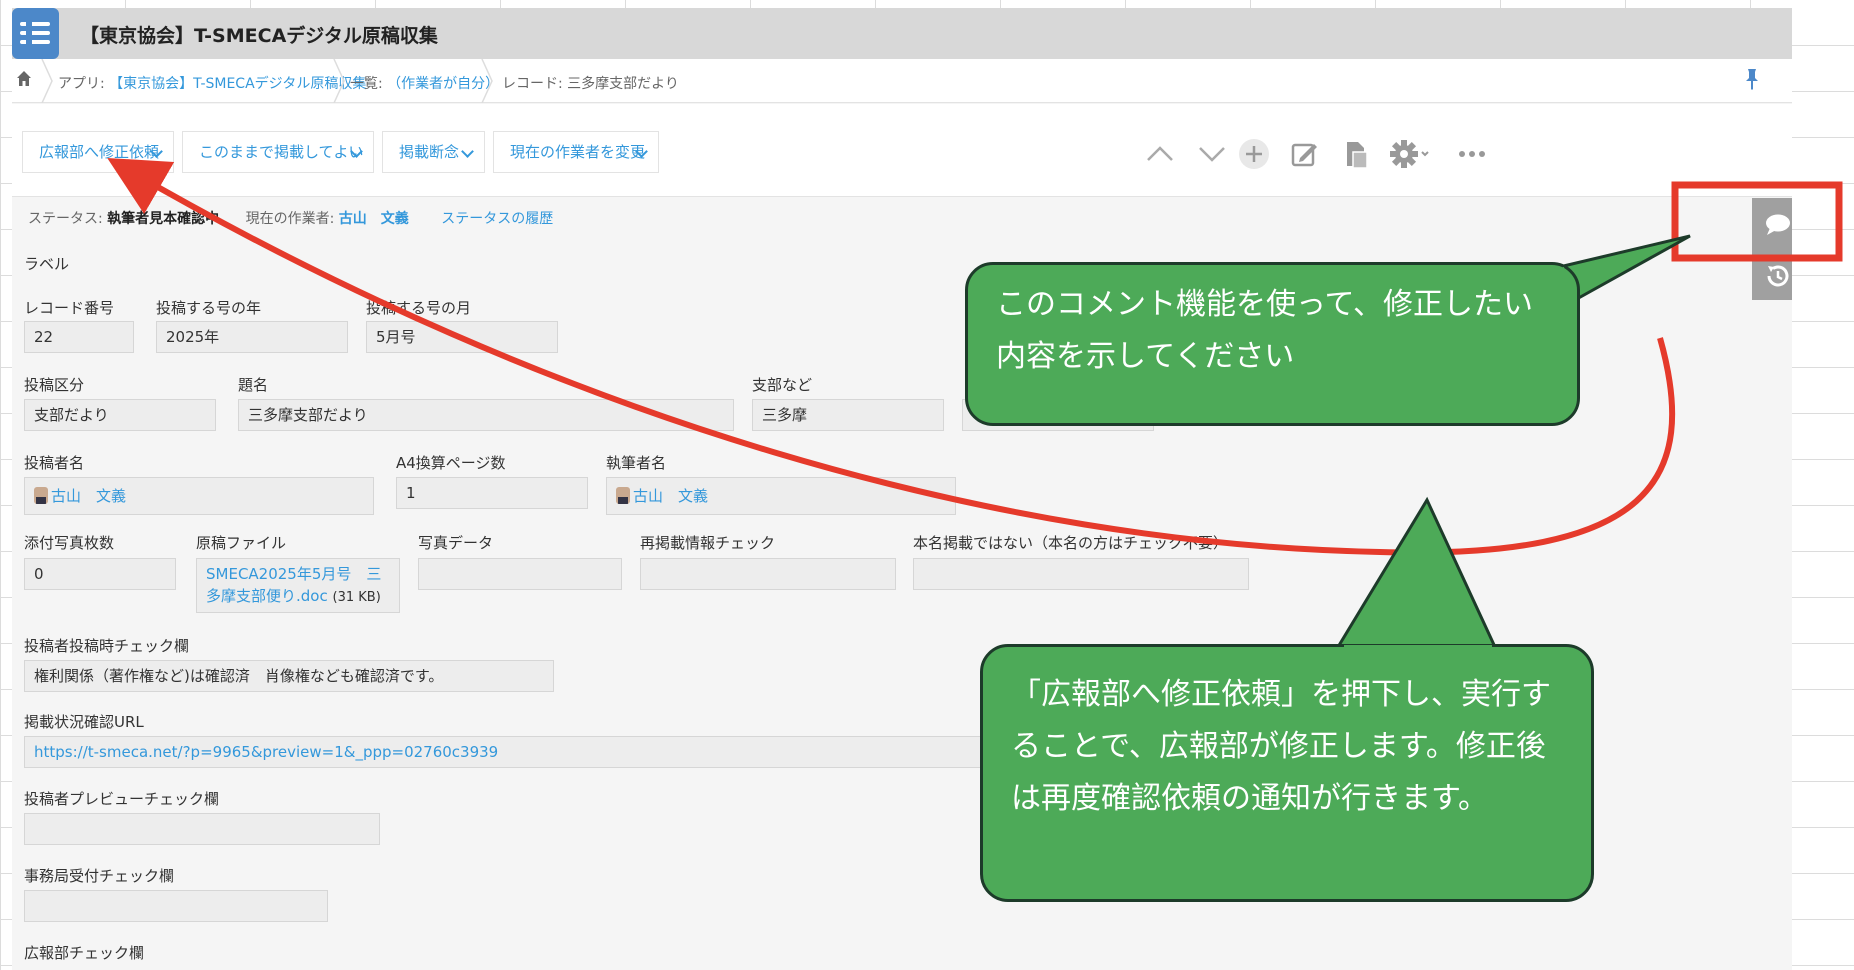  Describe the element at coordinates (768, 574) in the screenshot. I see `repost-check-value` at that location.